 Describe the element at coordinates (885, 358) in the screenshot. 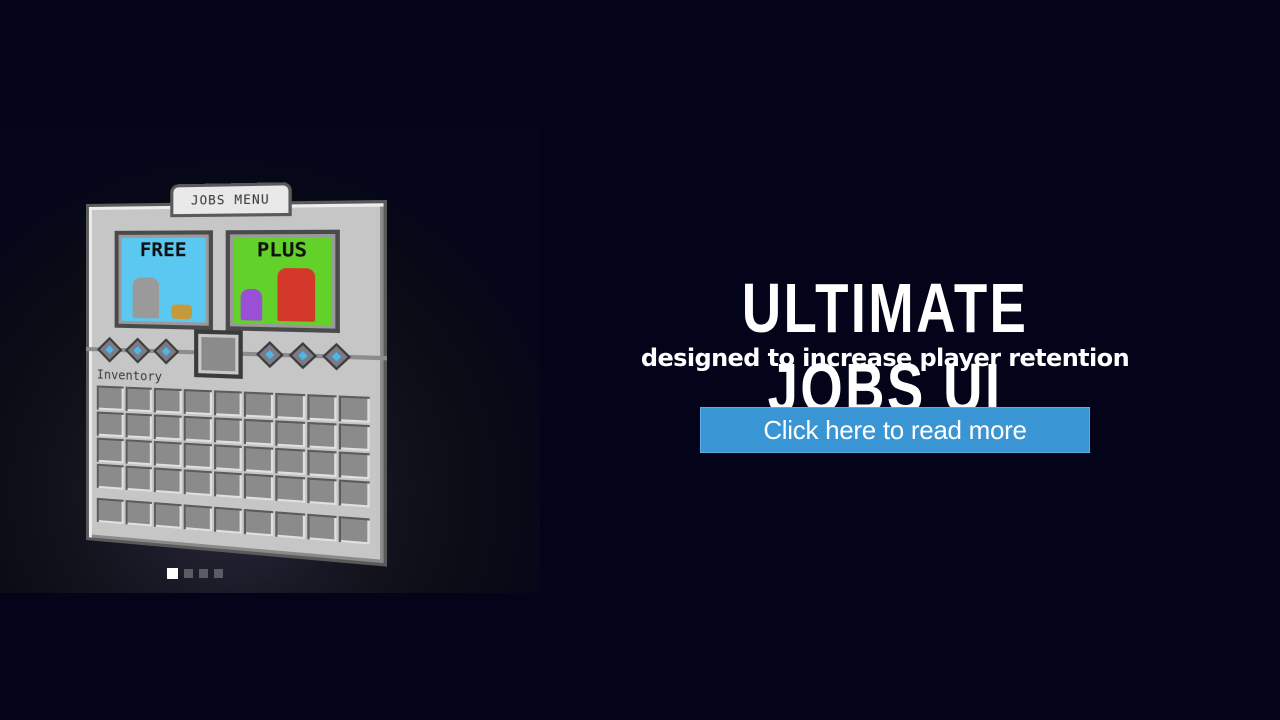

I see `banner-subtitle: designed to increase player retention` at that location.